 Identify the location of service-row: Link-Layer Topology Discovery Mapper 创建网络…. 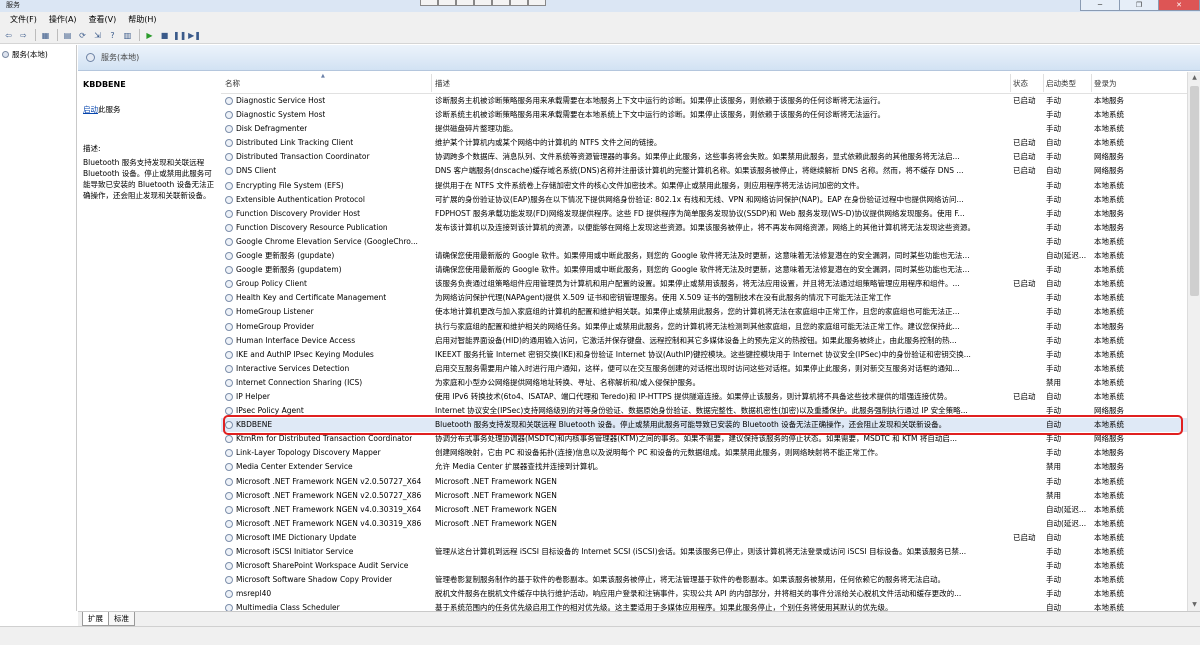
(704, 453).